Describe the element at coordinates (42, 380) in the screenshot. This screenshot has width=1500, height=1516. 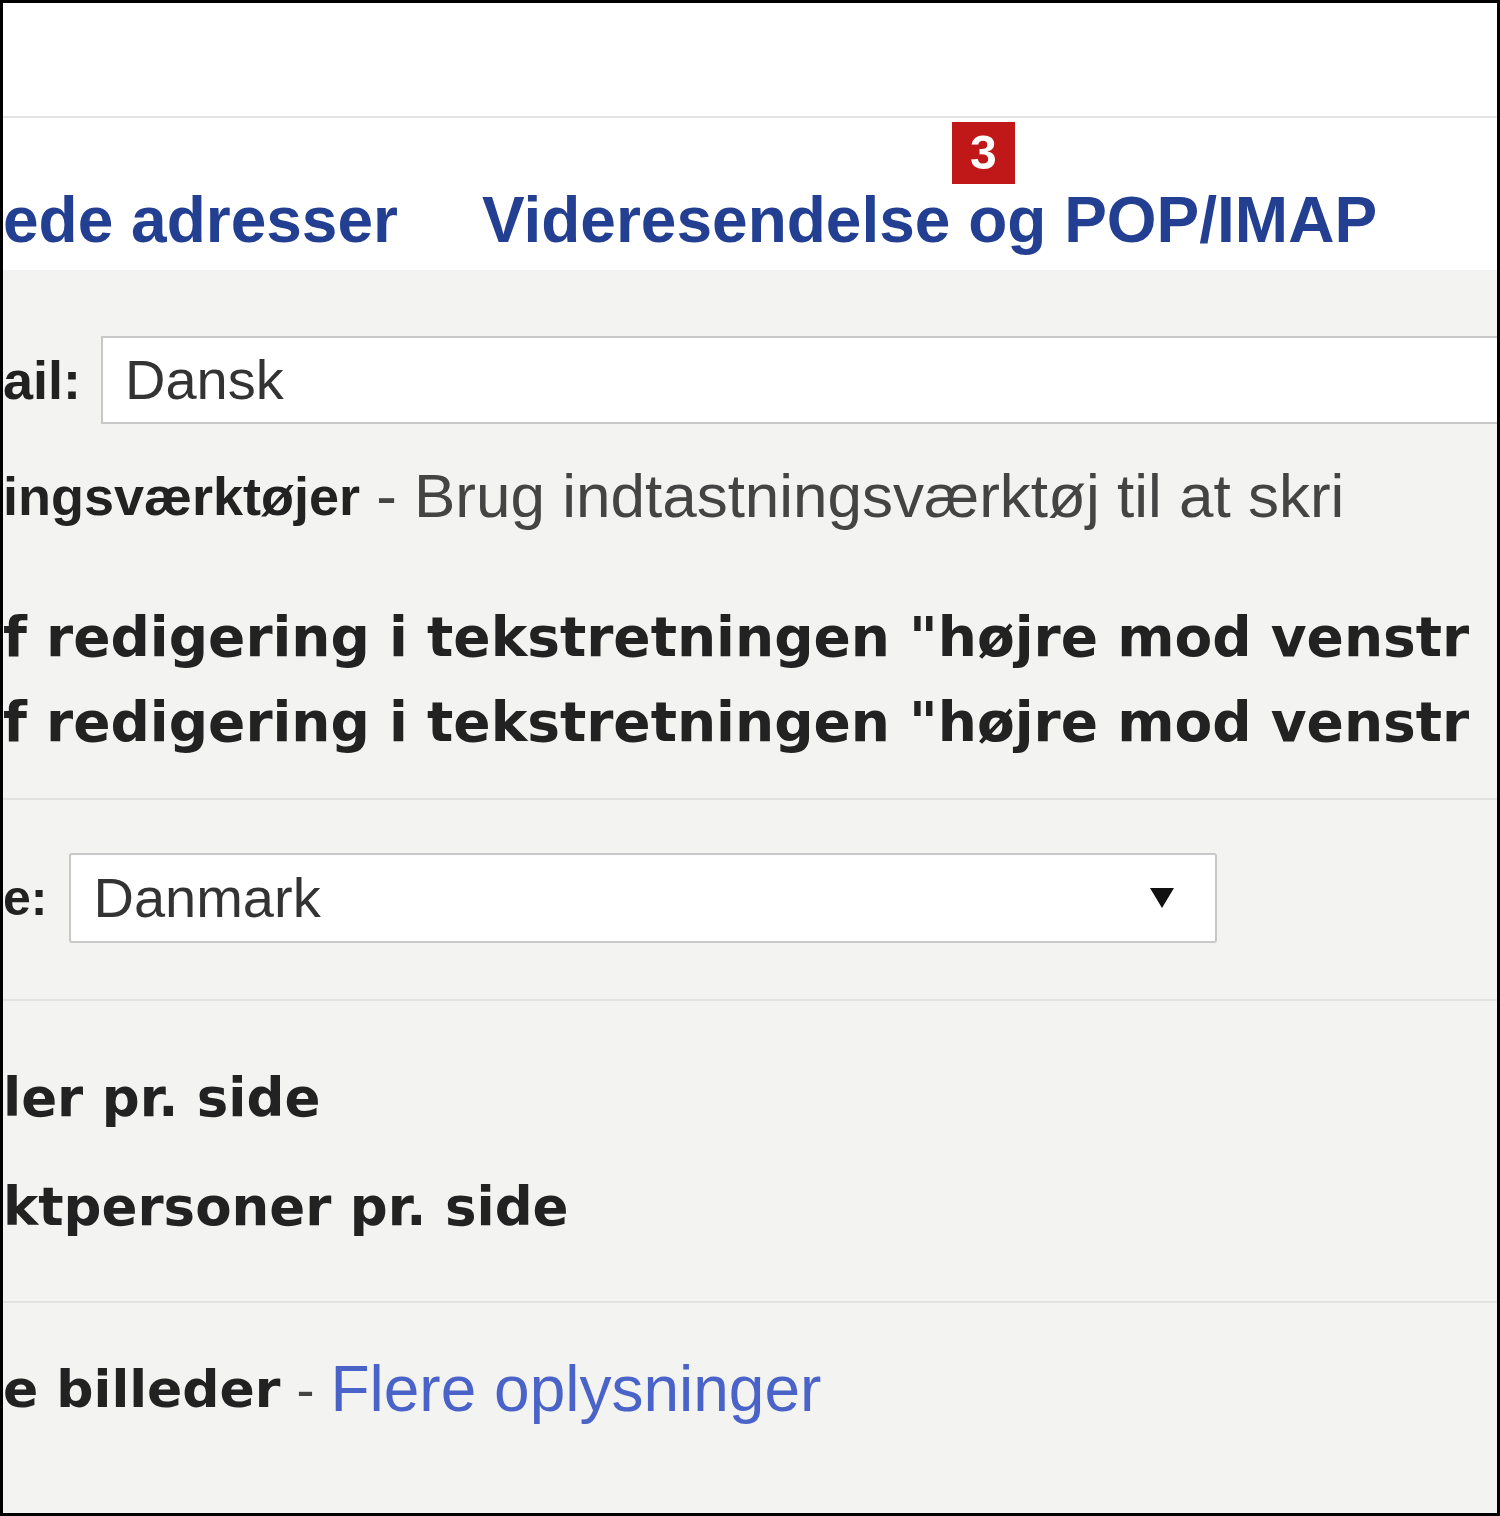
I see `setting-label: ail:` at that location.